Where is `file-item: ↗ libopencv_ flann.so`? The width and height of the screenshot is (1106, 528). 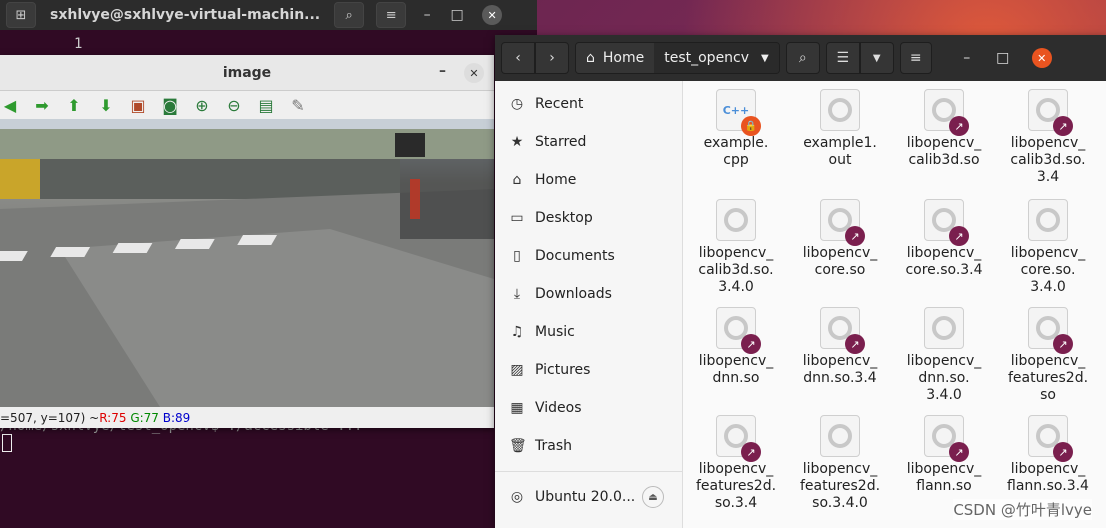 file-item: ↗ libopencv_ flann.so is located at coordinates (944, 455).